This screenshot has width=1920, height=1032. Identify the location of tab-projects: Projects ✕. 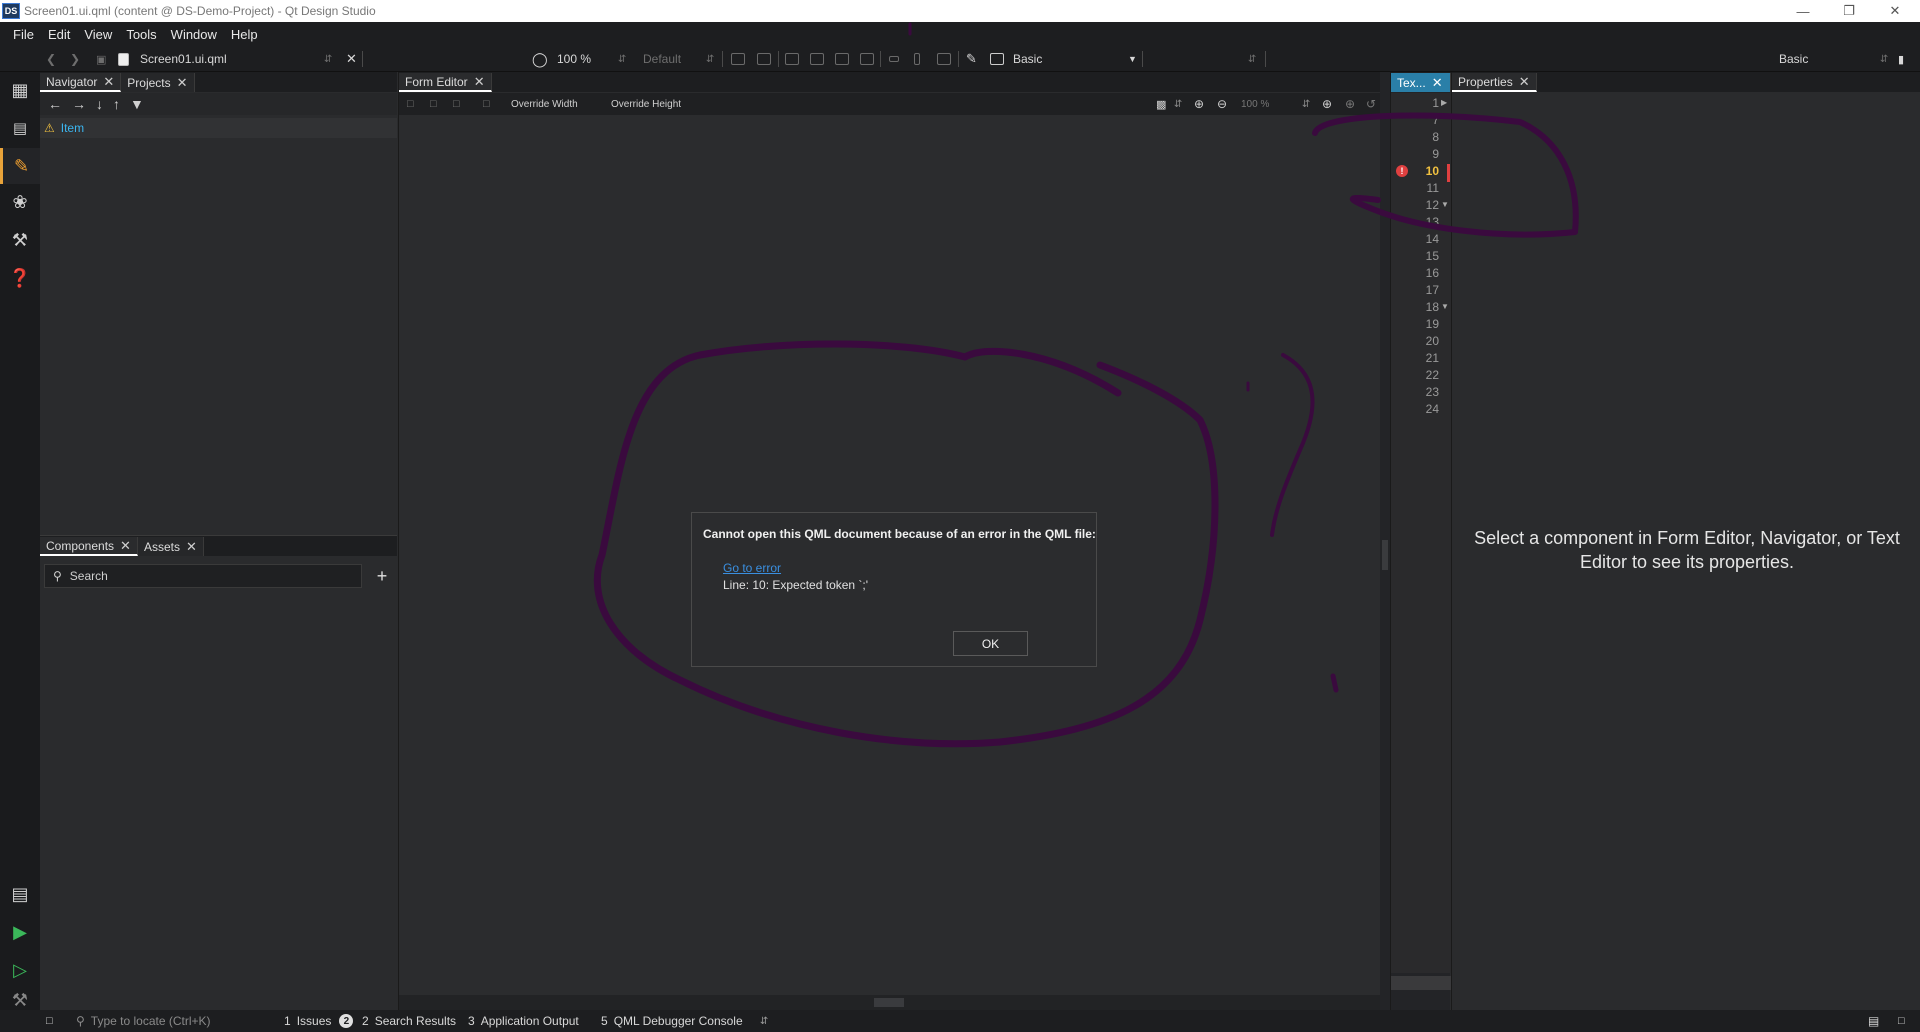
(158, 82).